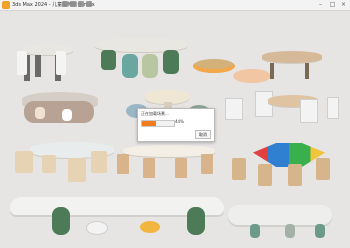 The height and width of the screenshot is (248, 350). I want to click on undo-icon, so click(81, 4).